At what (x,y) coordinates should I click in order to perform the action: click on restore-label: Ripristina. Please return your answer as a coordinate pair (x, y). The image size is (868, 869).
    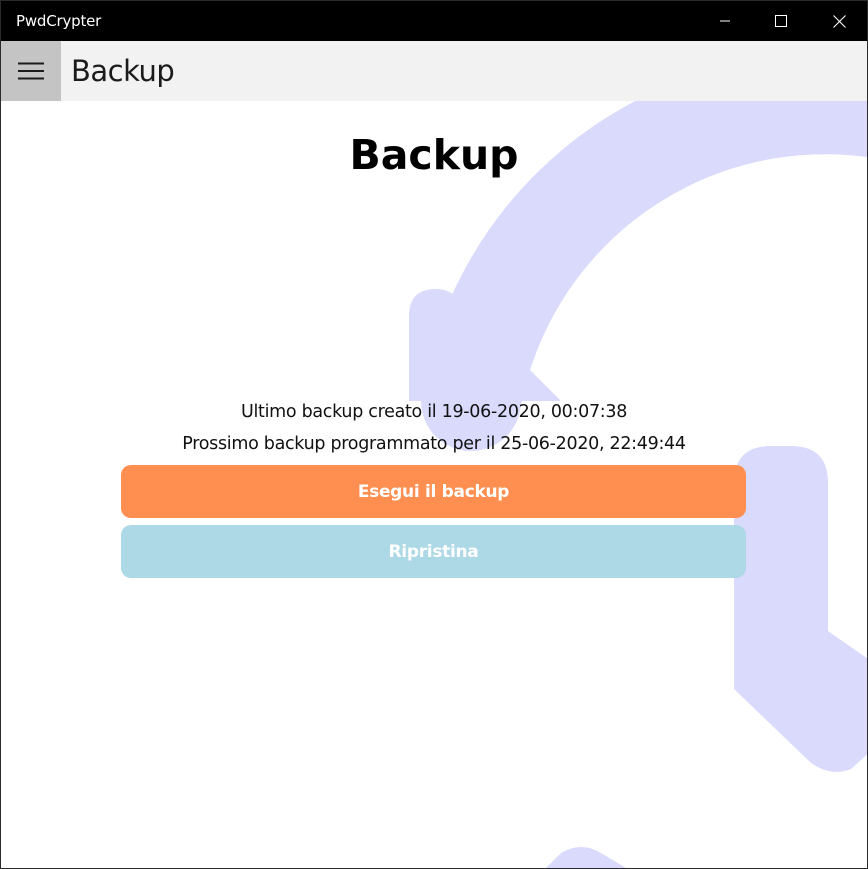
    Looking at the image, I should click on (433, 551).